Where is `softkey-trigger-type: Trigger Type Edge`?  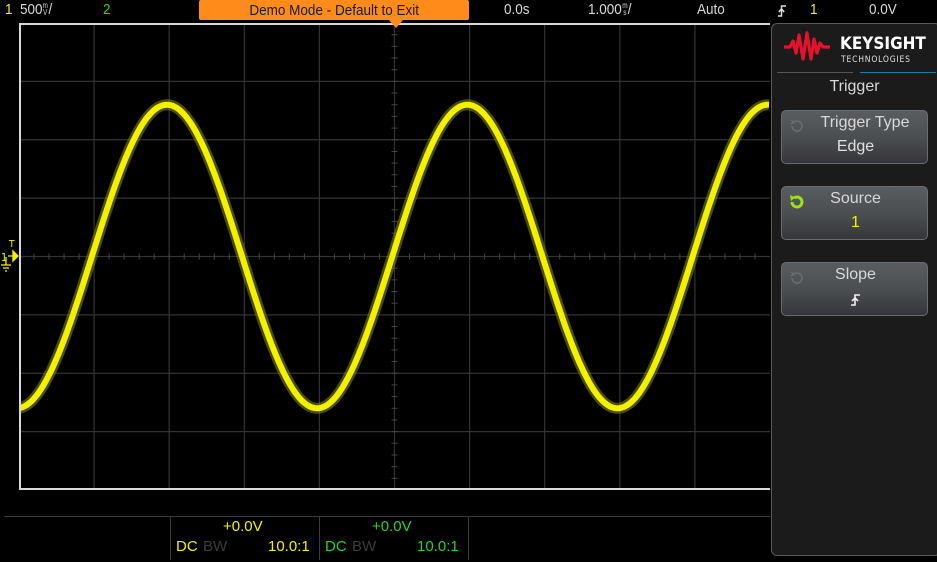
softkey-trigger-type: Trigger Type Edge is located at coordinates (854, 137).